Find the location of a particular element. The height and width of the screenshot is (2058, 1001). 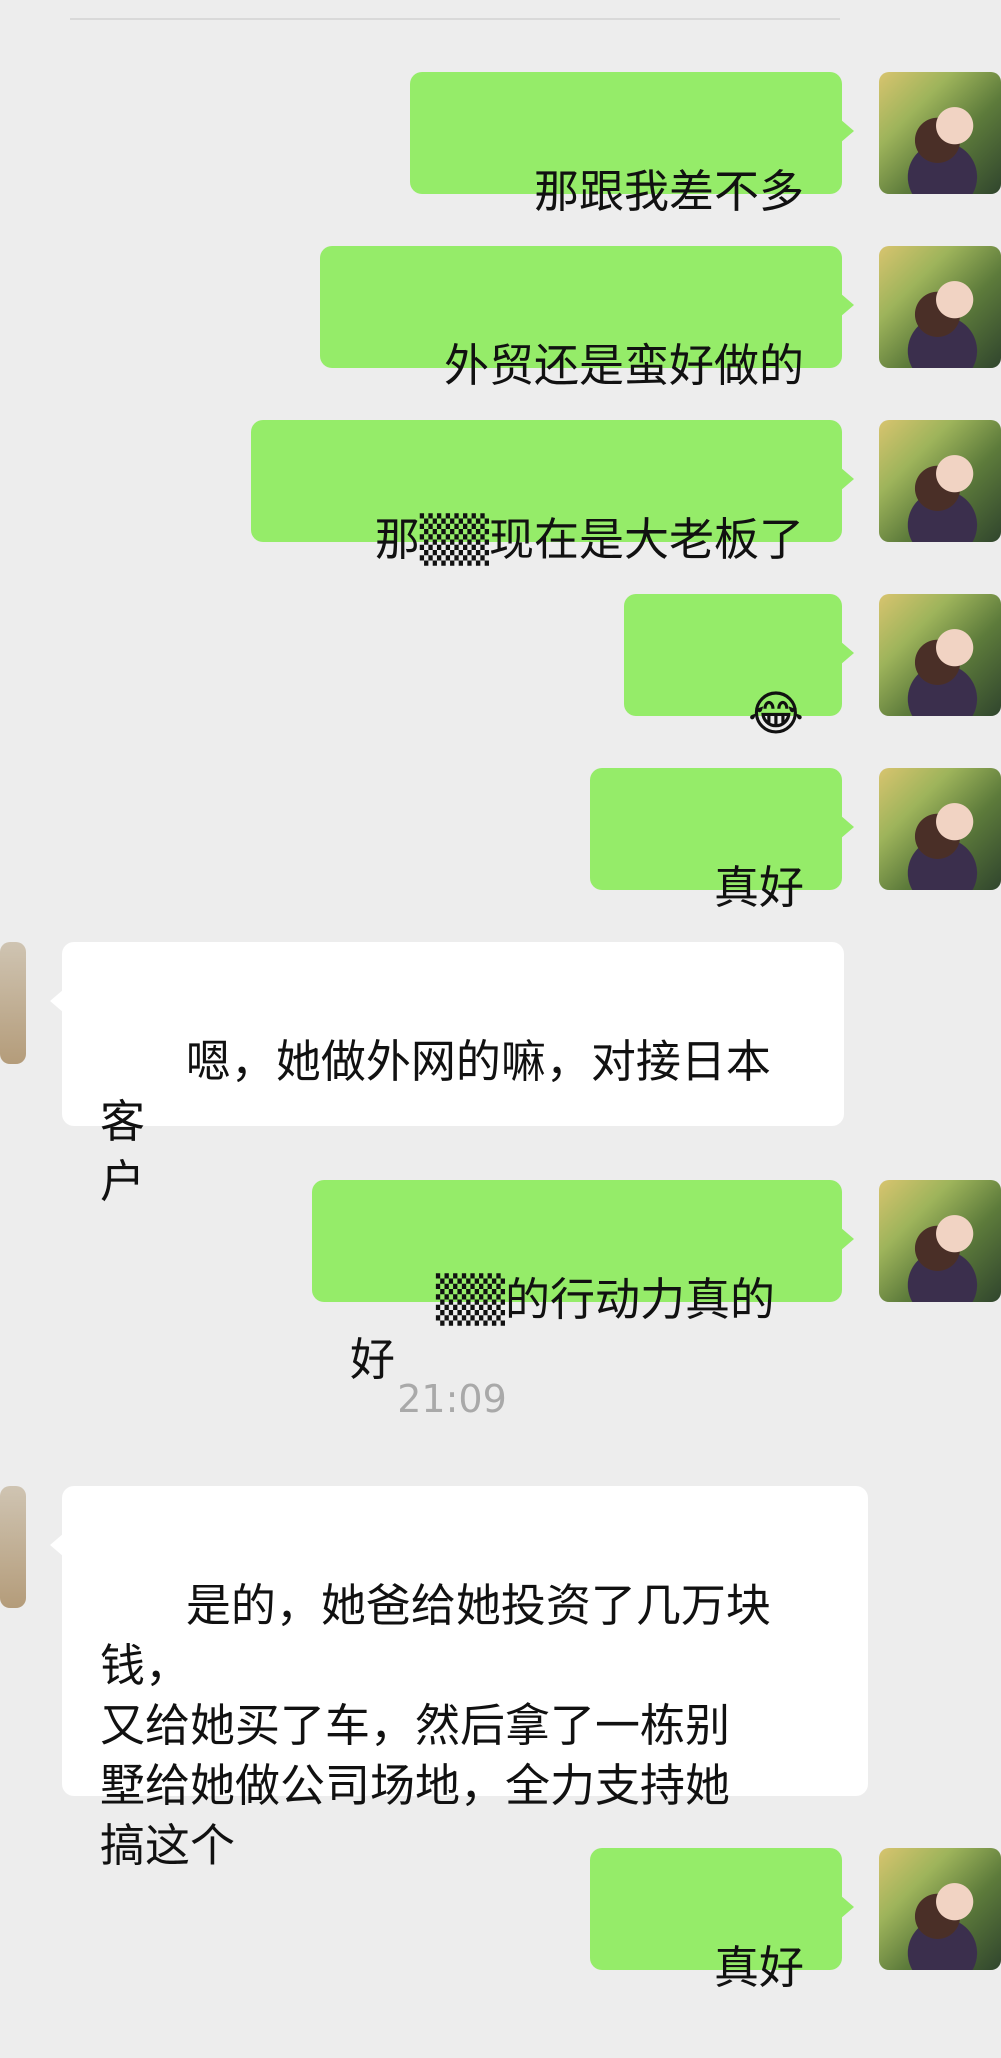

message-text: 那跟我差不多 is located at coordinates (668, 191).